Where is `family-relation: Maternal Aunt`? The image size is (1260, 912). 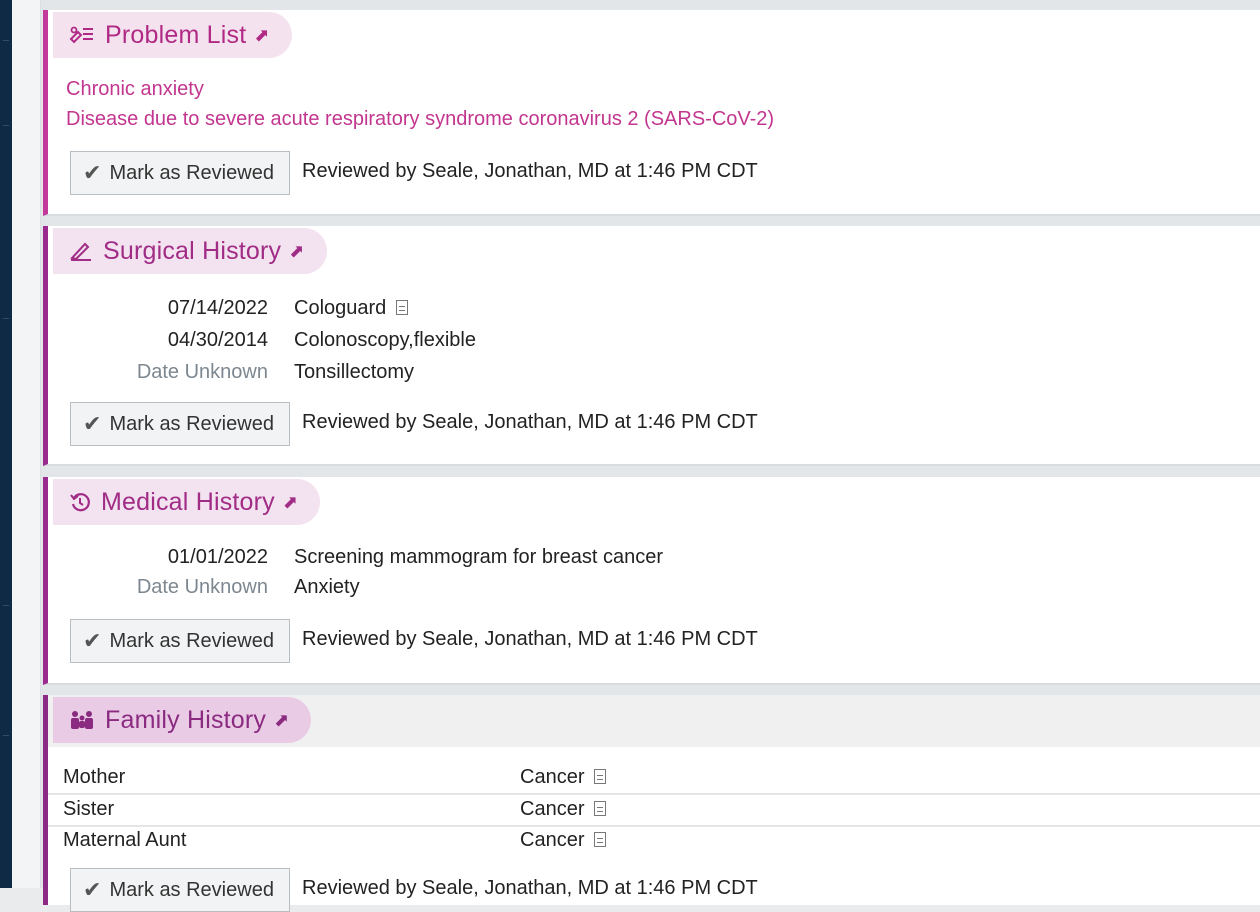
family-relation: Maternal Aunt is located at coordinates (125, 840).